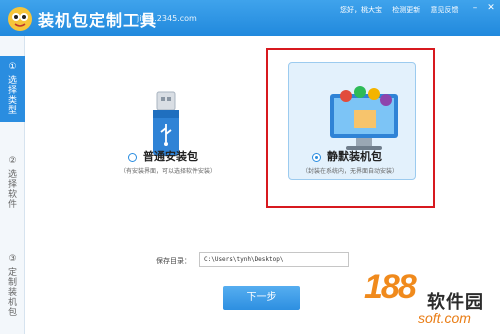 The image size is (500, 334). Describe the element at coordinates (190, 135) in the screenshot. I see `normal-package-card` at that location.